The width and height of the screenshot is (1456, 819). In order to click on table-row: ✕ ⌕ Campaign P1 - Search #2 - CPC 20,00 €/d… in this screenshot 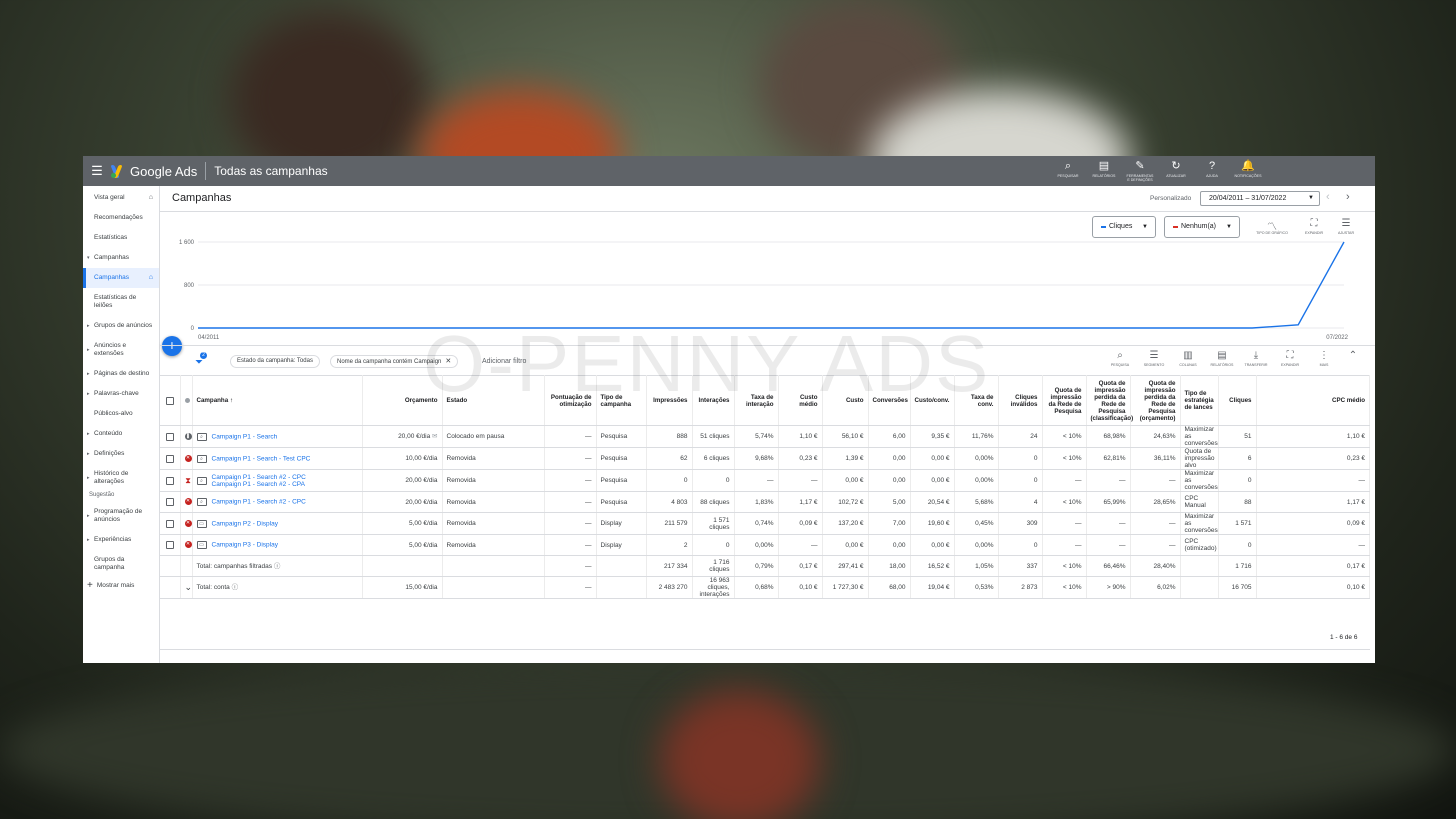, I will do `click(765, 502)`.